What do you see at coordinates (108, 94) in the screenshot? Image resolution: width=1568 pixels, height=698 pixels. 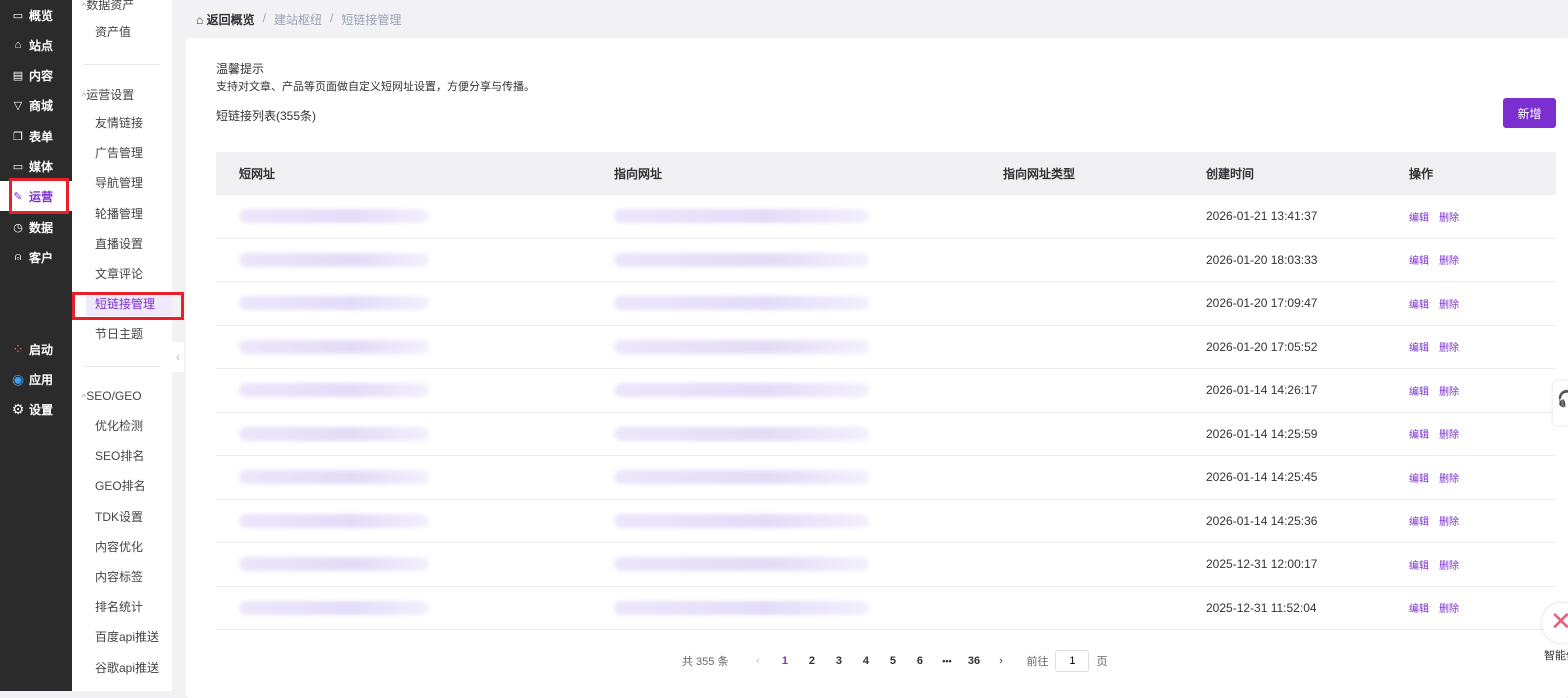 I see `submenu-group-title: ^运营设置` at bounding box center [108, 94].